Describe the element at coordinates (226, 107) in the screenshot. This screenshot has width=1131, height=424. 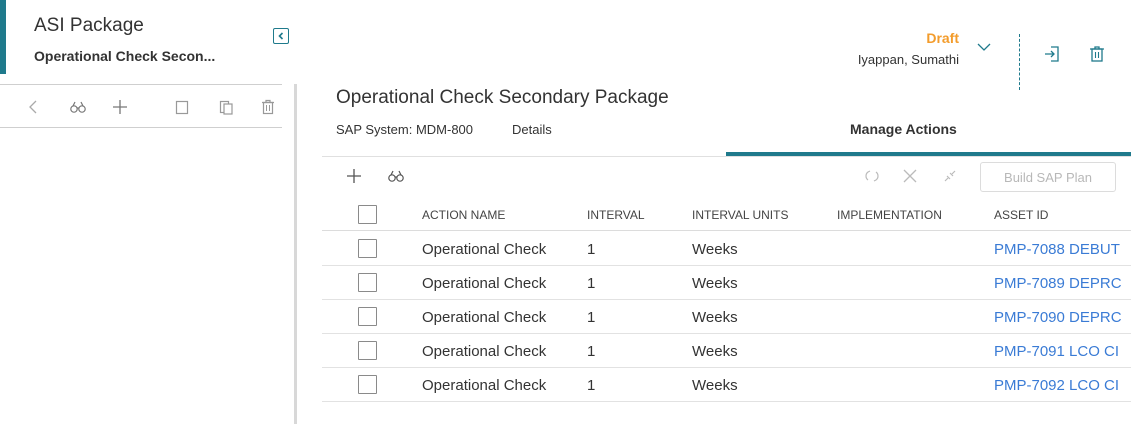
I see `paste-icon` at that location.